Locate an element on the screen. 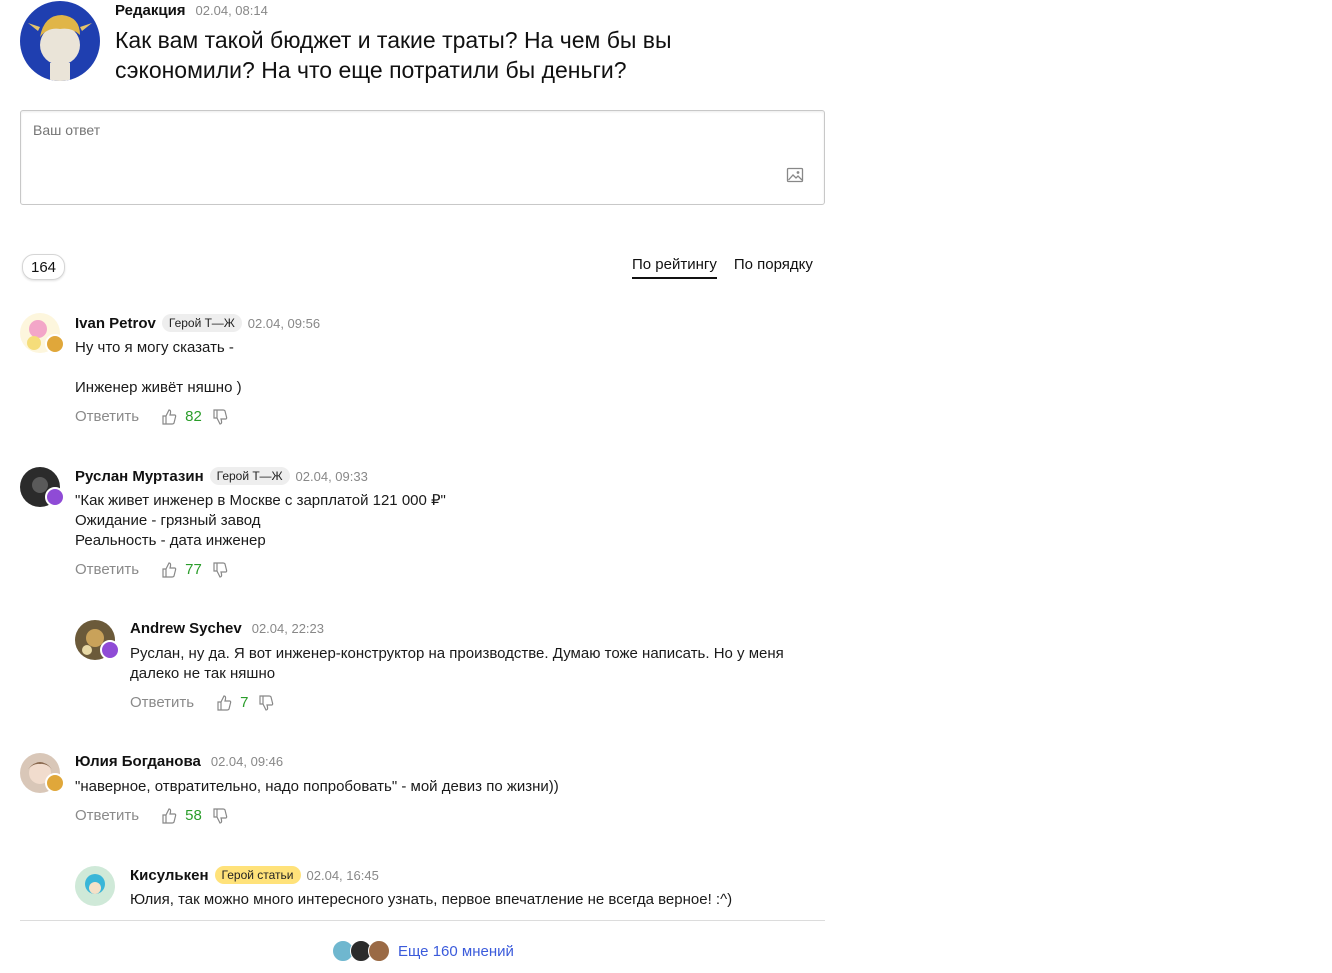 The height and width of the screenshot is (973, 1332). comment-count-badge: 164 is located at coordinates (44, 267).